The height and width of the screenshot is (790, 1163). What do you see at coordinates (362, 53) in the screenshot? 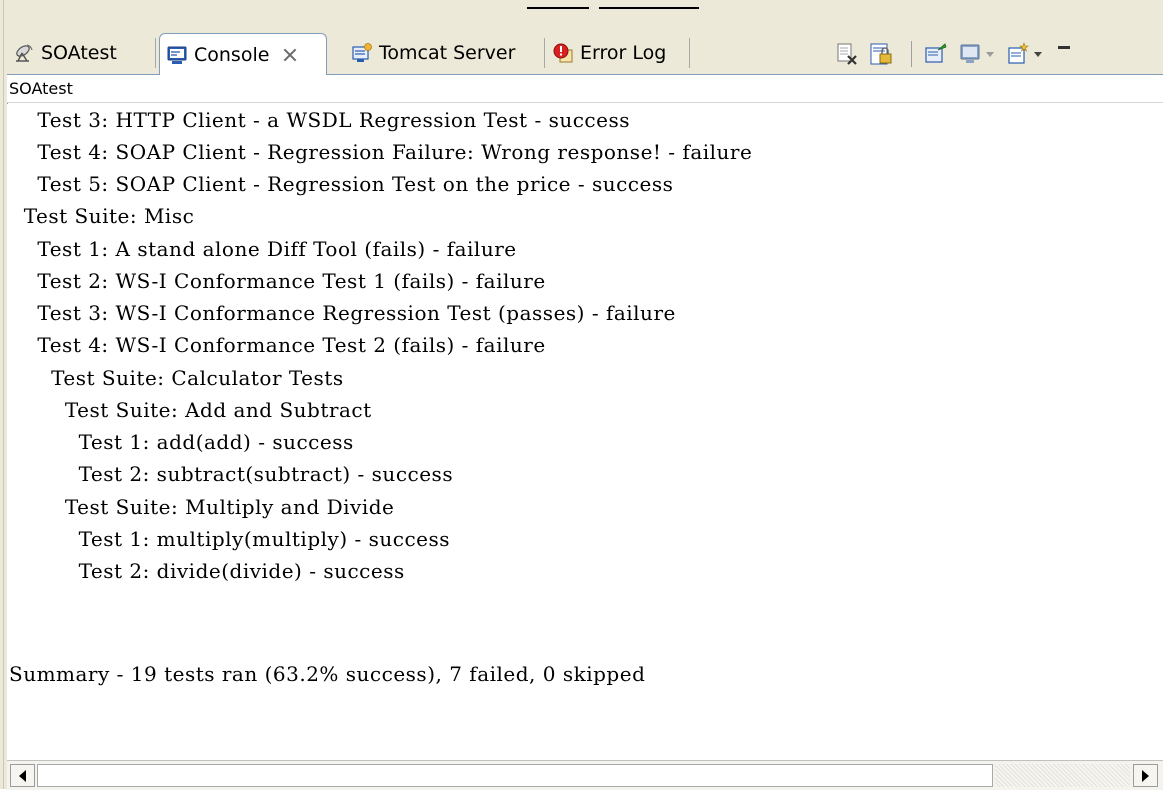
I see `server-icon` at bounding box center [362, 53].